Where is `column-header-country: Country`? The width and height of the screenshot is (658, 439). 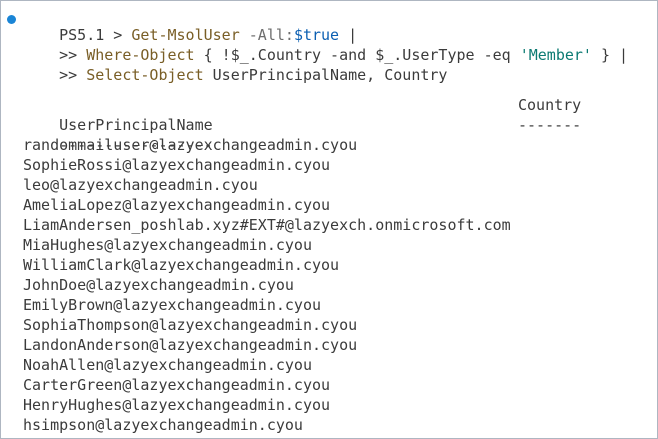 column-header-country: Country is located at coordinates (550, 105).